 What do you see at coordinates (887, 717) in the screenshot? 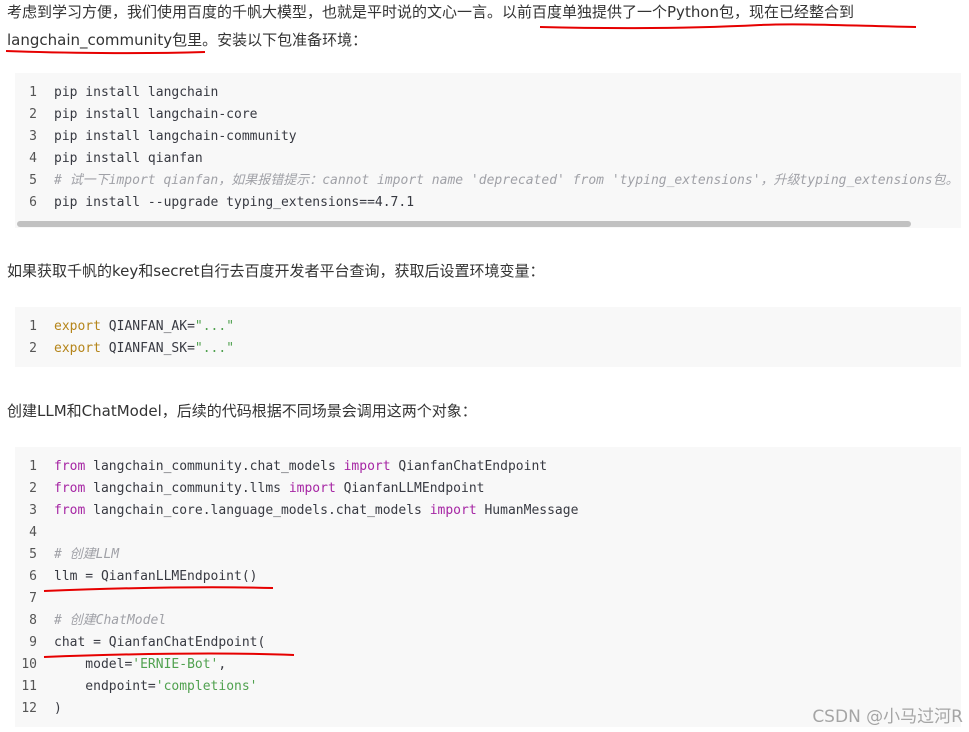
I see `csdn-watermark: CSDN @小马过河R` at bounding box center [887, 717].